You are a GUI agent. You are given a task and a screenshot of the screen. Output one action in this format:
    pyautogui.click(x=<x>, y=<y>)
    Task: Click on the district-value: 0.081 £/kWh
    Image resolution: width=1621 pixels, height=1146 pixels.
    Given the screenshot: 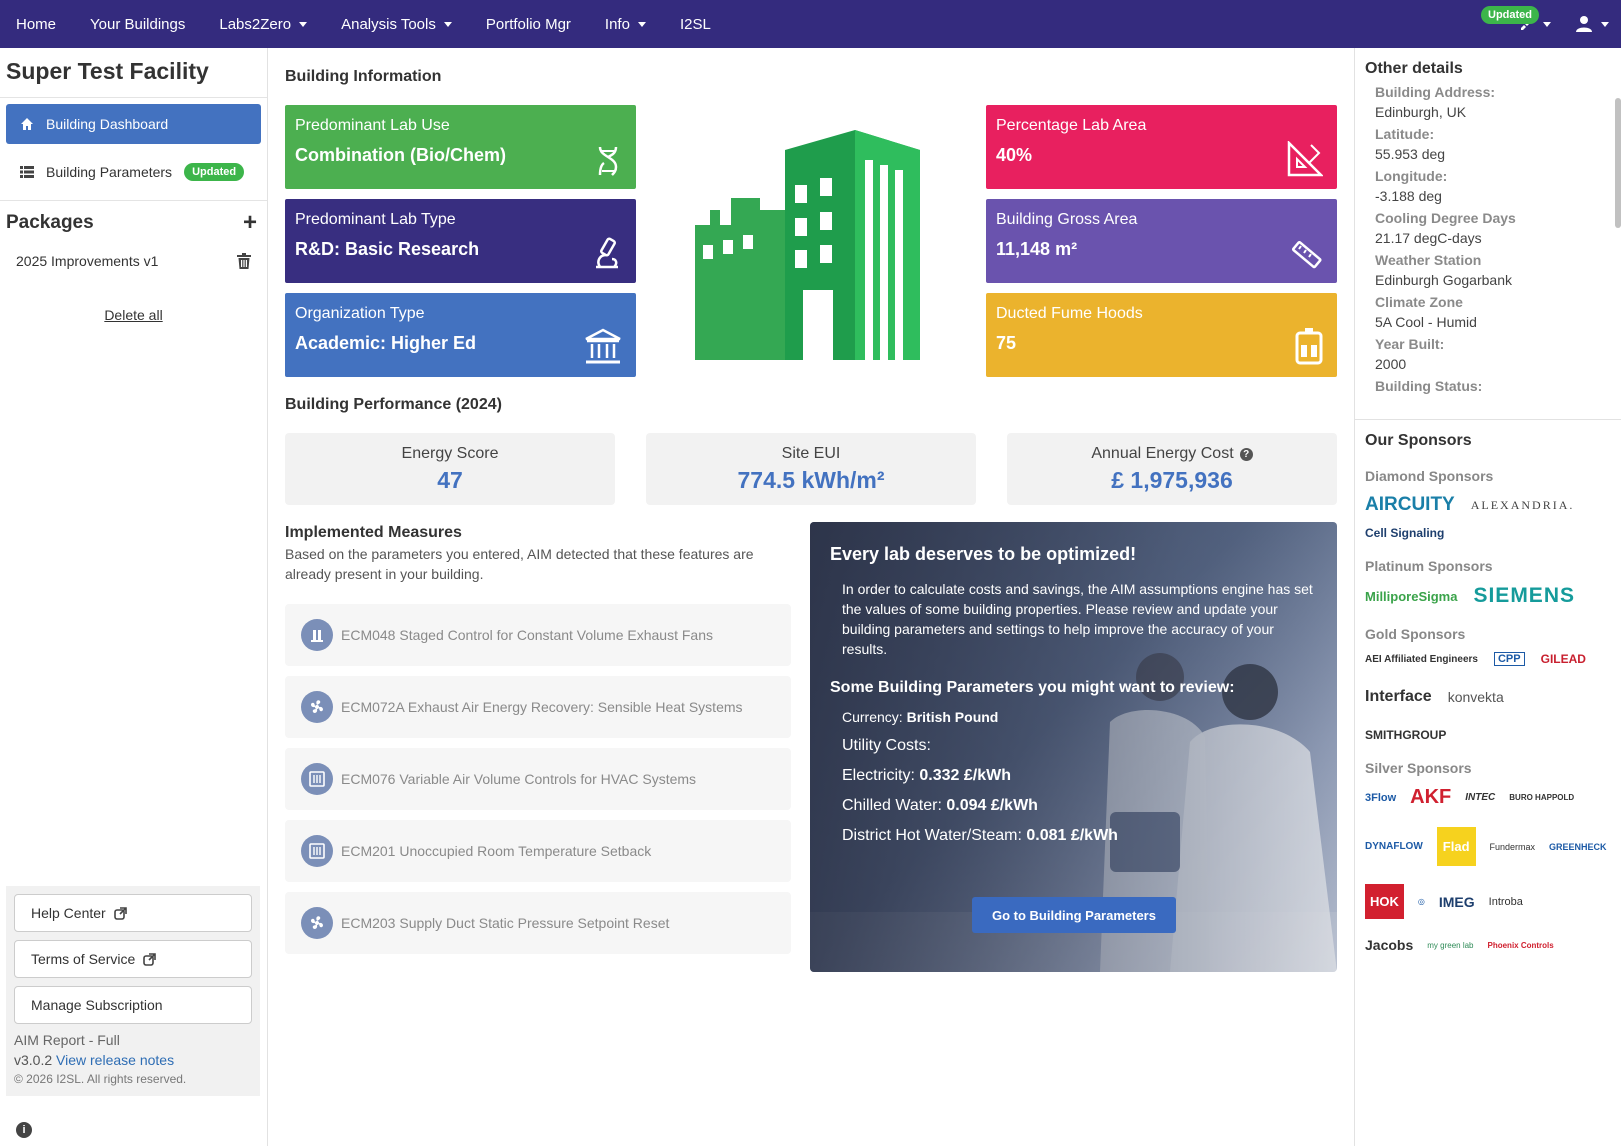 What is the action you would take?
    pyautogui.click(x=1072, y=835)
    